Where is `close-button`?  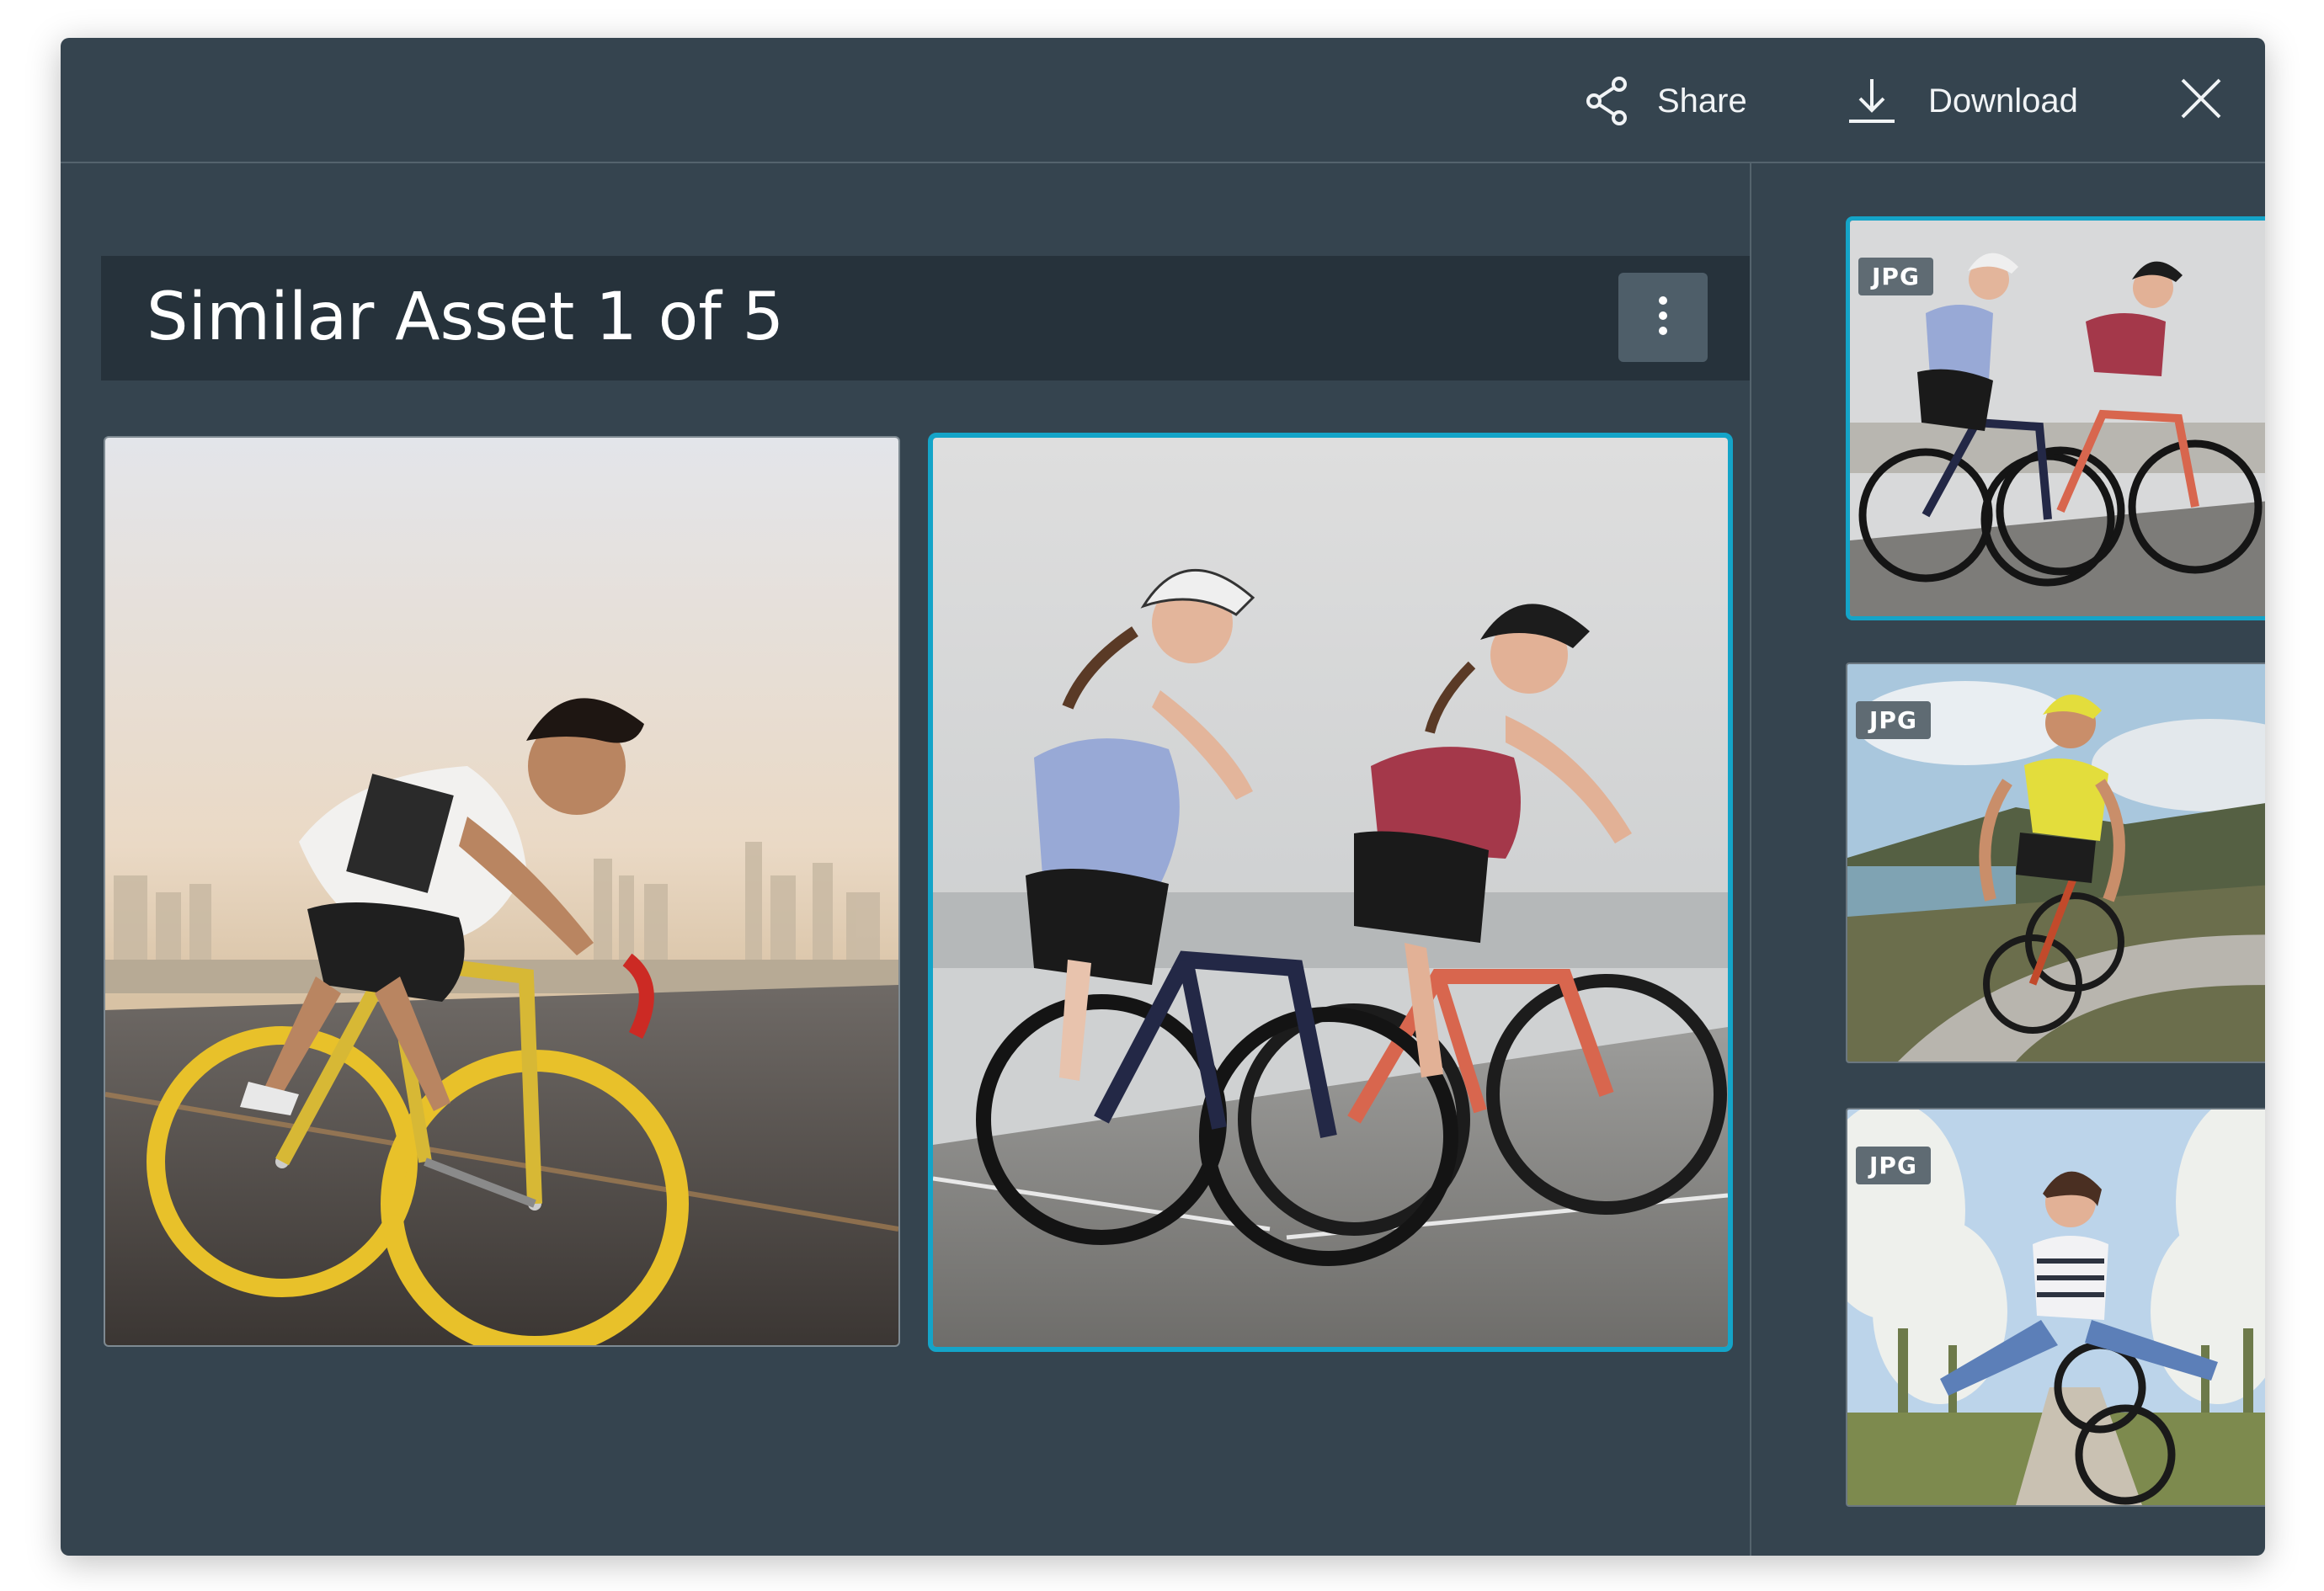
close-button is located at coordinates (2201, 98).